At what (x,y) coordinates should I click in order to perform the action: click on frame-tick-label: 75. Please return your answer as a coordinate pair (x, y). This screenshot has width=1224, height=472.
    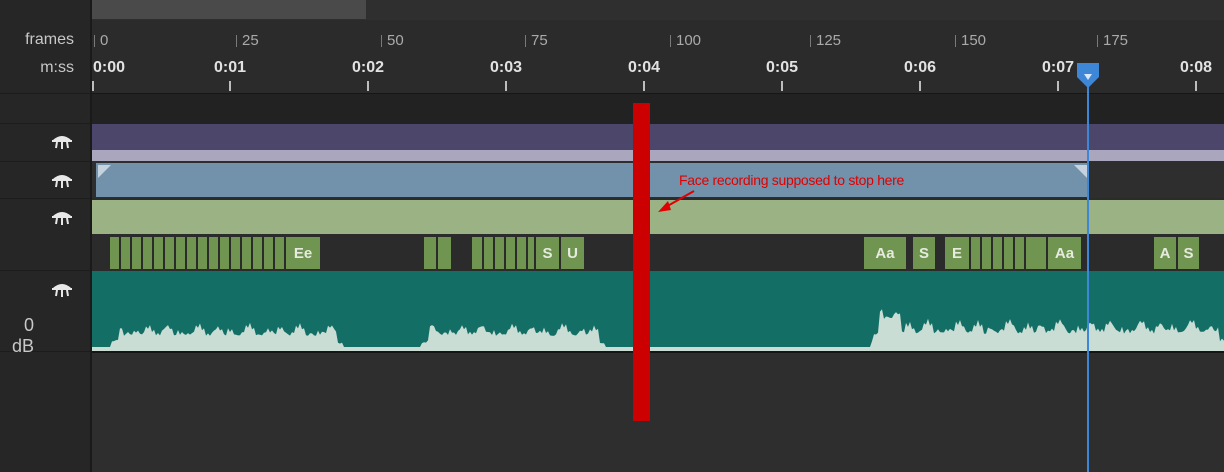
    Looking at the image, I should click on (539, 40).